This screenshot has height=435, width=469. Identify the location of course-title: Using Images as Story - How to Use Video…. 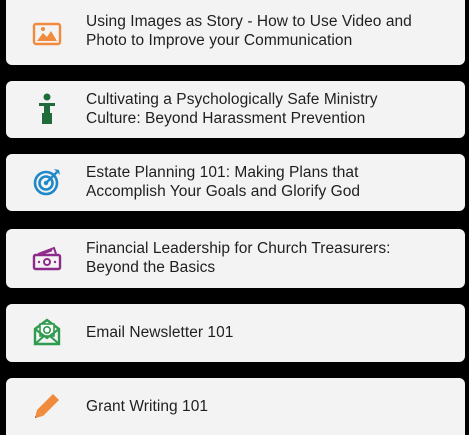
(249, 31).